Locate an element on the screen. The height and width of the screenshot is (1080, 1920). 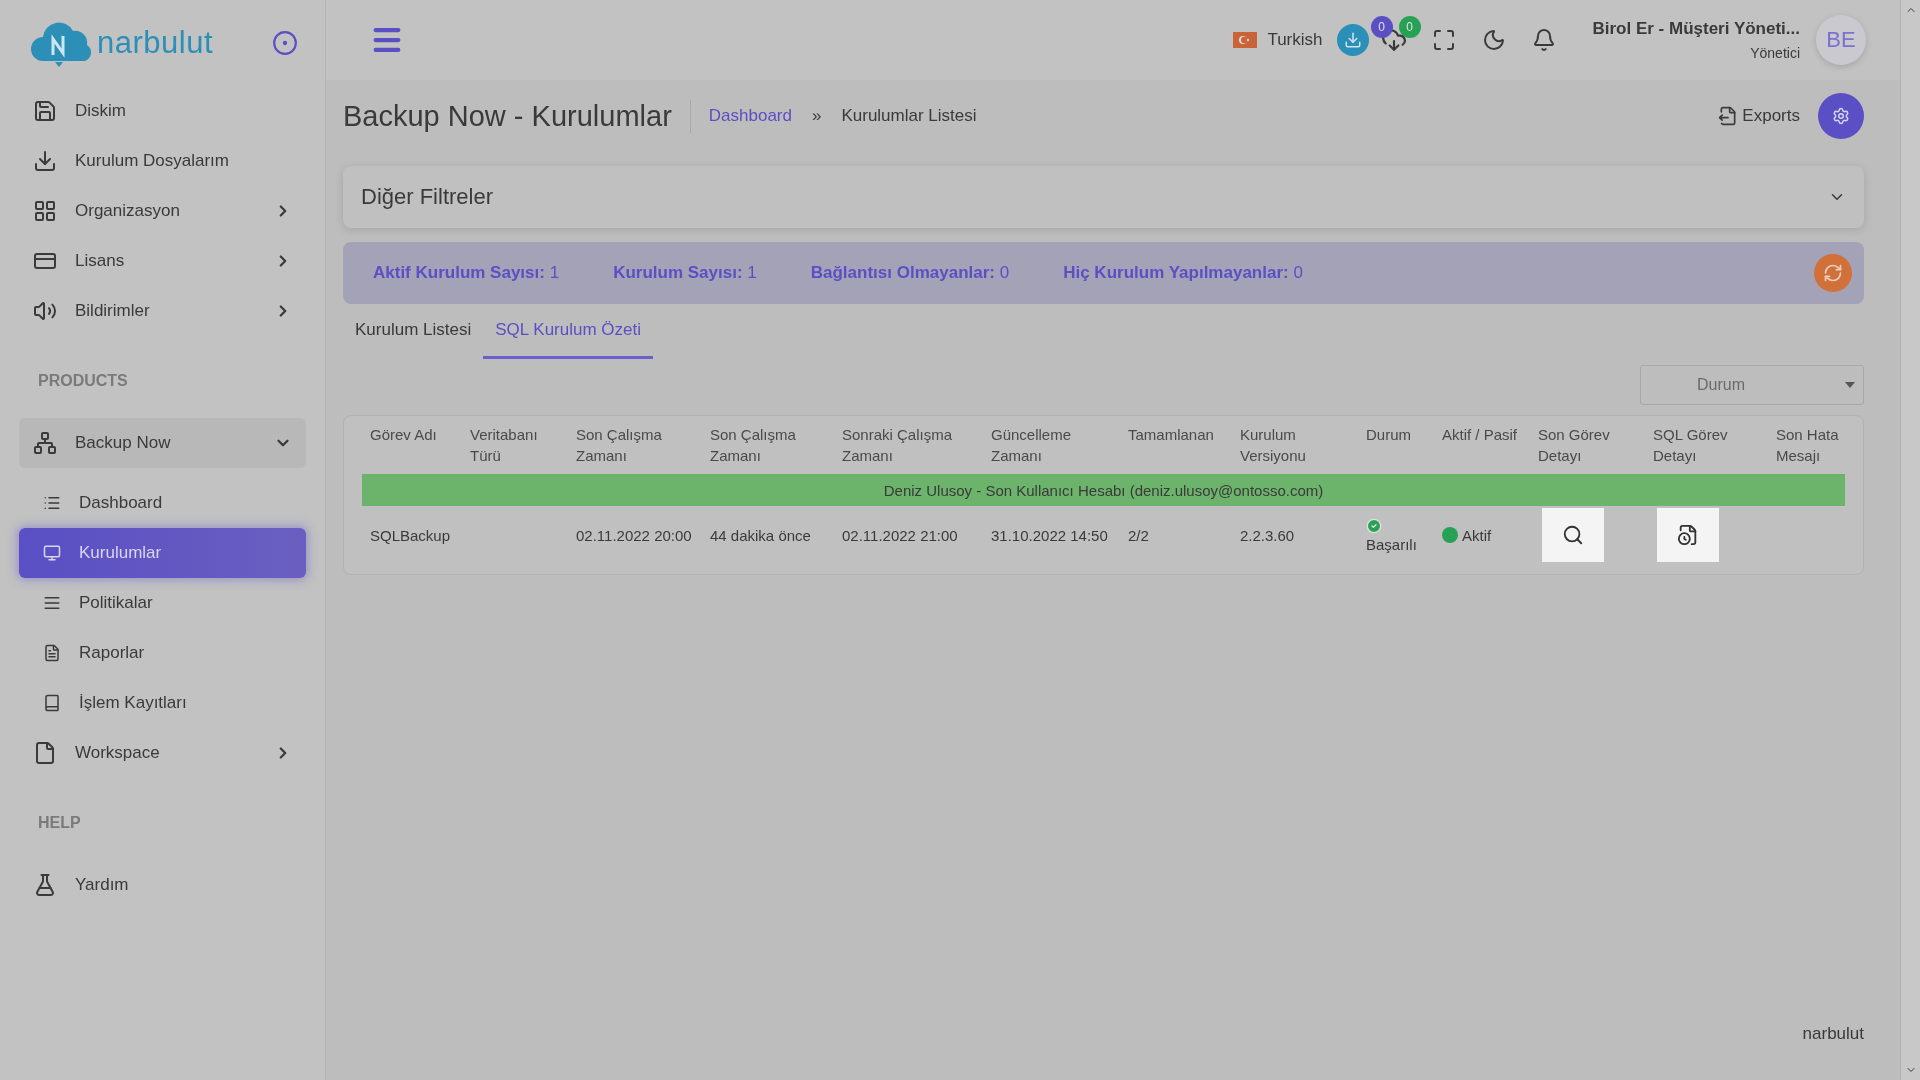
column-header: Durum is located at coordinates (1388, 435).